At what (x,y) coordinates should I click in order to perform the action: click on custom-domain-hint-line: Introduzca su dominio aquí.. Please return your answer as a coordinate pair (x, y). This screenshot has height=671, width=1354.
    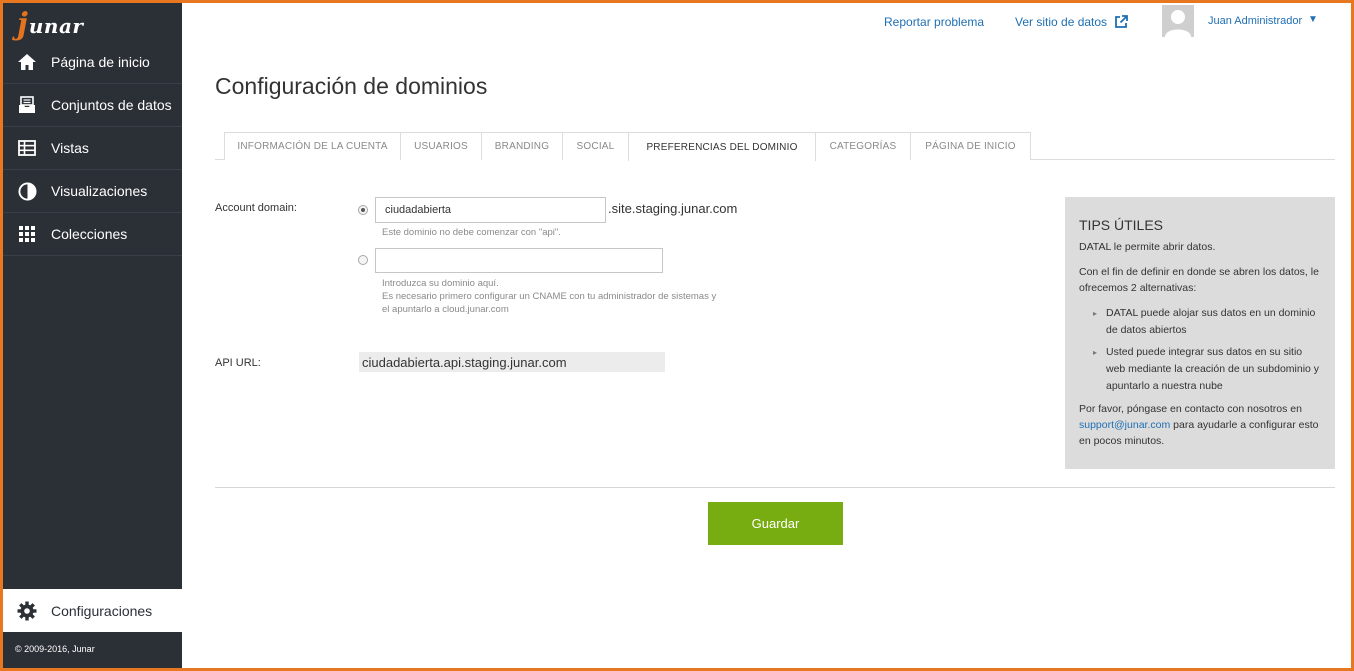
    Looking at the image, I should click on (440, 283).